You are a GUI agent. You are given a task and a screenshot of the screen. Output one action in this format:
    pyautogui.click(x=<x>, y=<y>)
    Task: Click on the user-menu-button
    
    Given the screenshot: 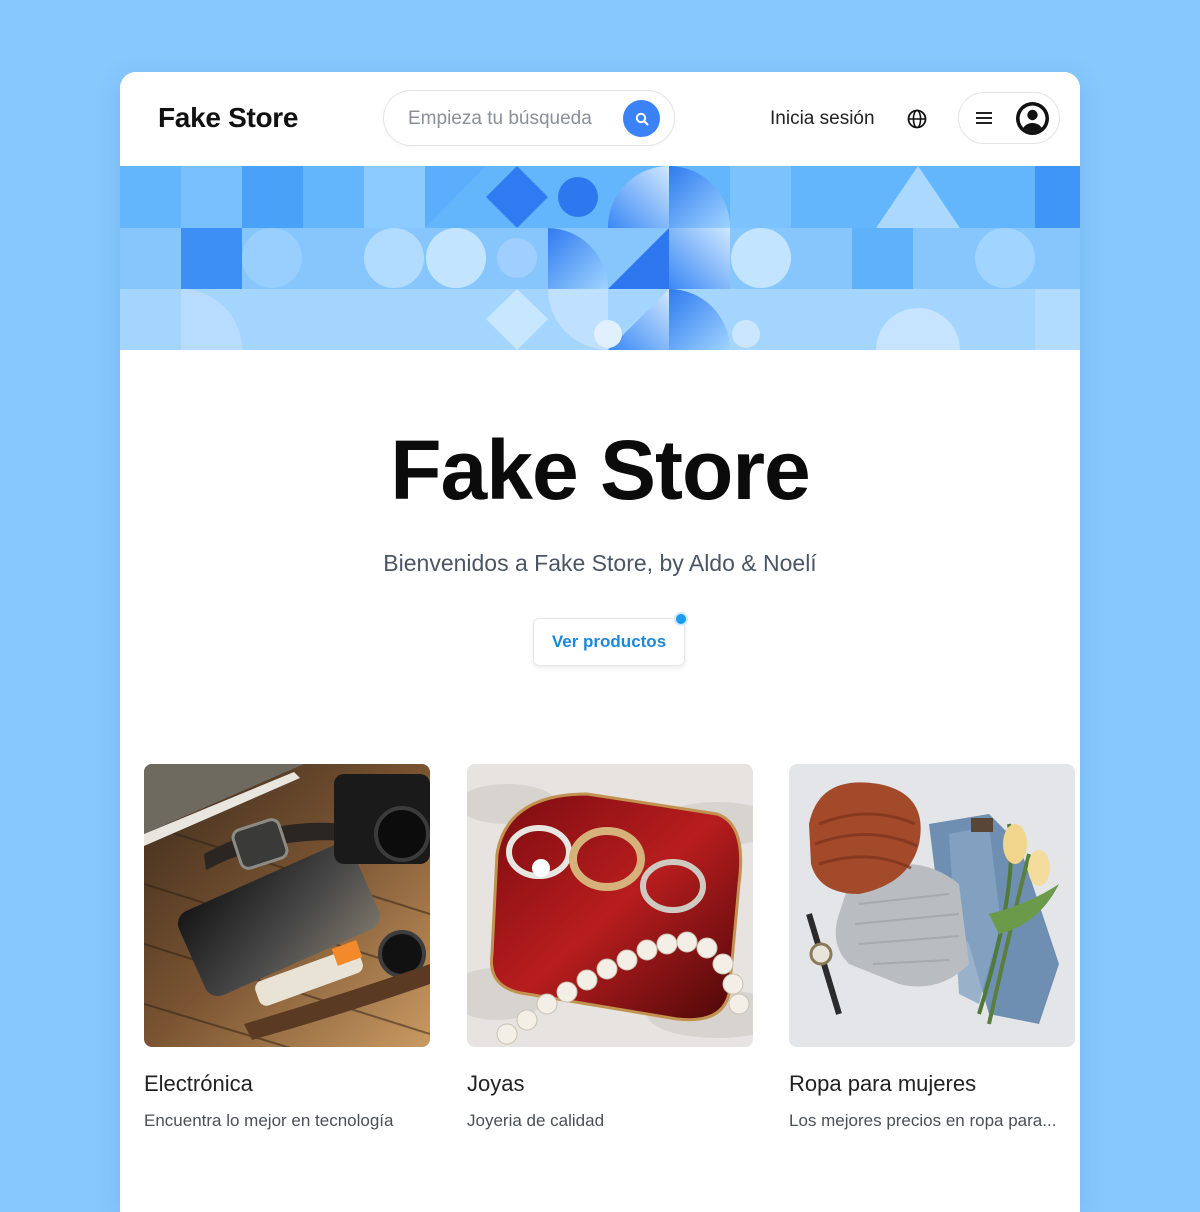 What is the action you would take?
    pyautogui.click(x=1009, y=118)
    